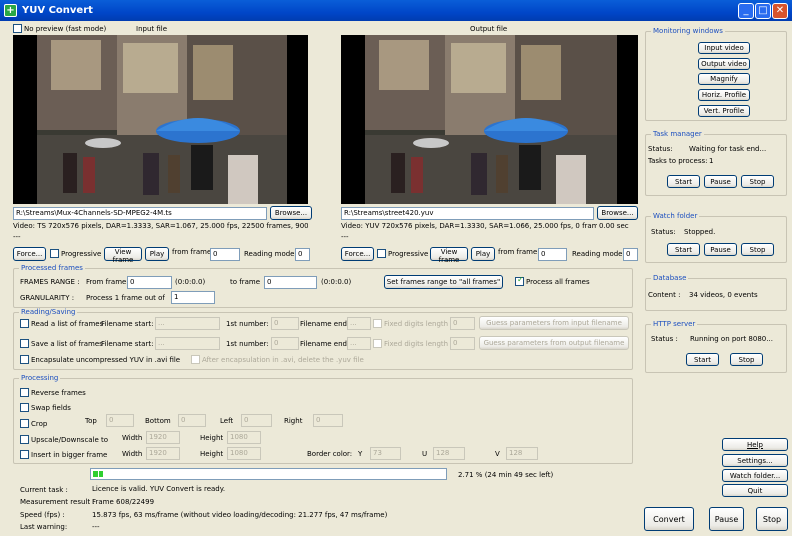 This screenshot has height=536, width=792. Describe the element at coordinates (449, 453) in the screenshot. I see `border-u-field: 128` at that location.